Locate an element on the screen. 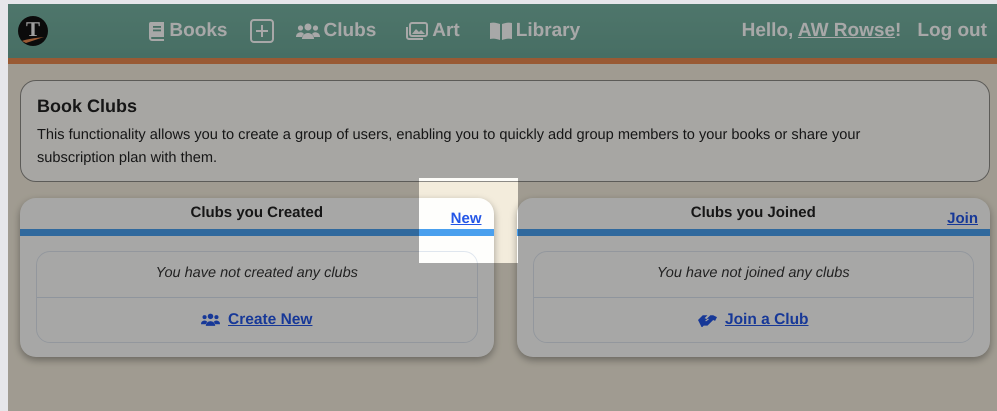  intro-text: This functionality allows you to create a group of users, enabling you to quickly add group members to your books or share your subscription plan with them. is located at coordinates (449, 147).